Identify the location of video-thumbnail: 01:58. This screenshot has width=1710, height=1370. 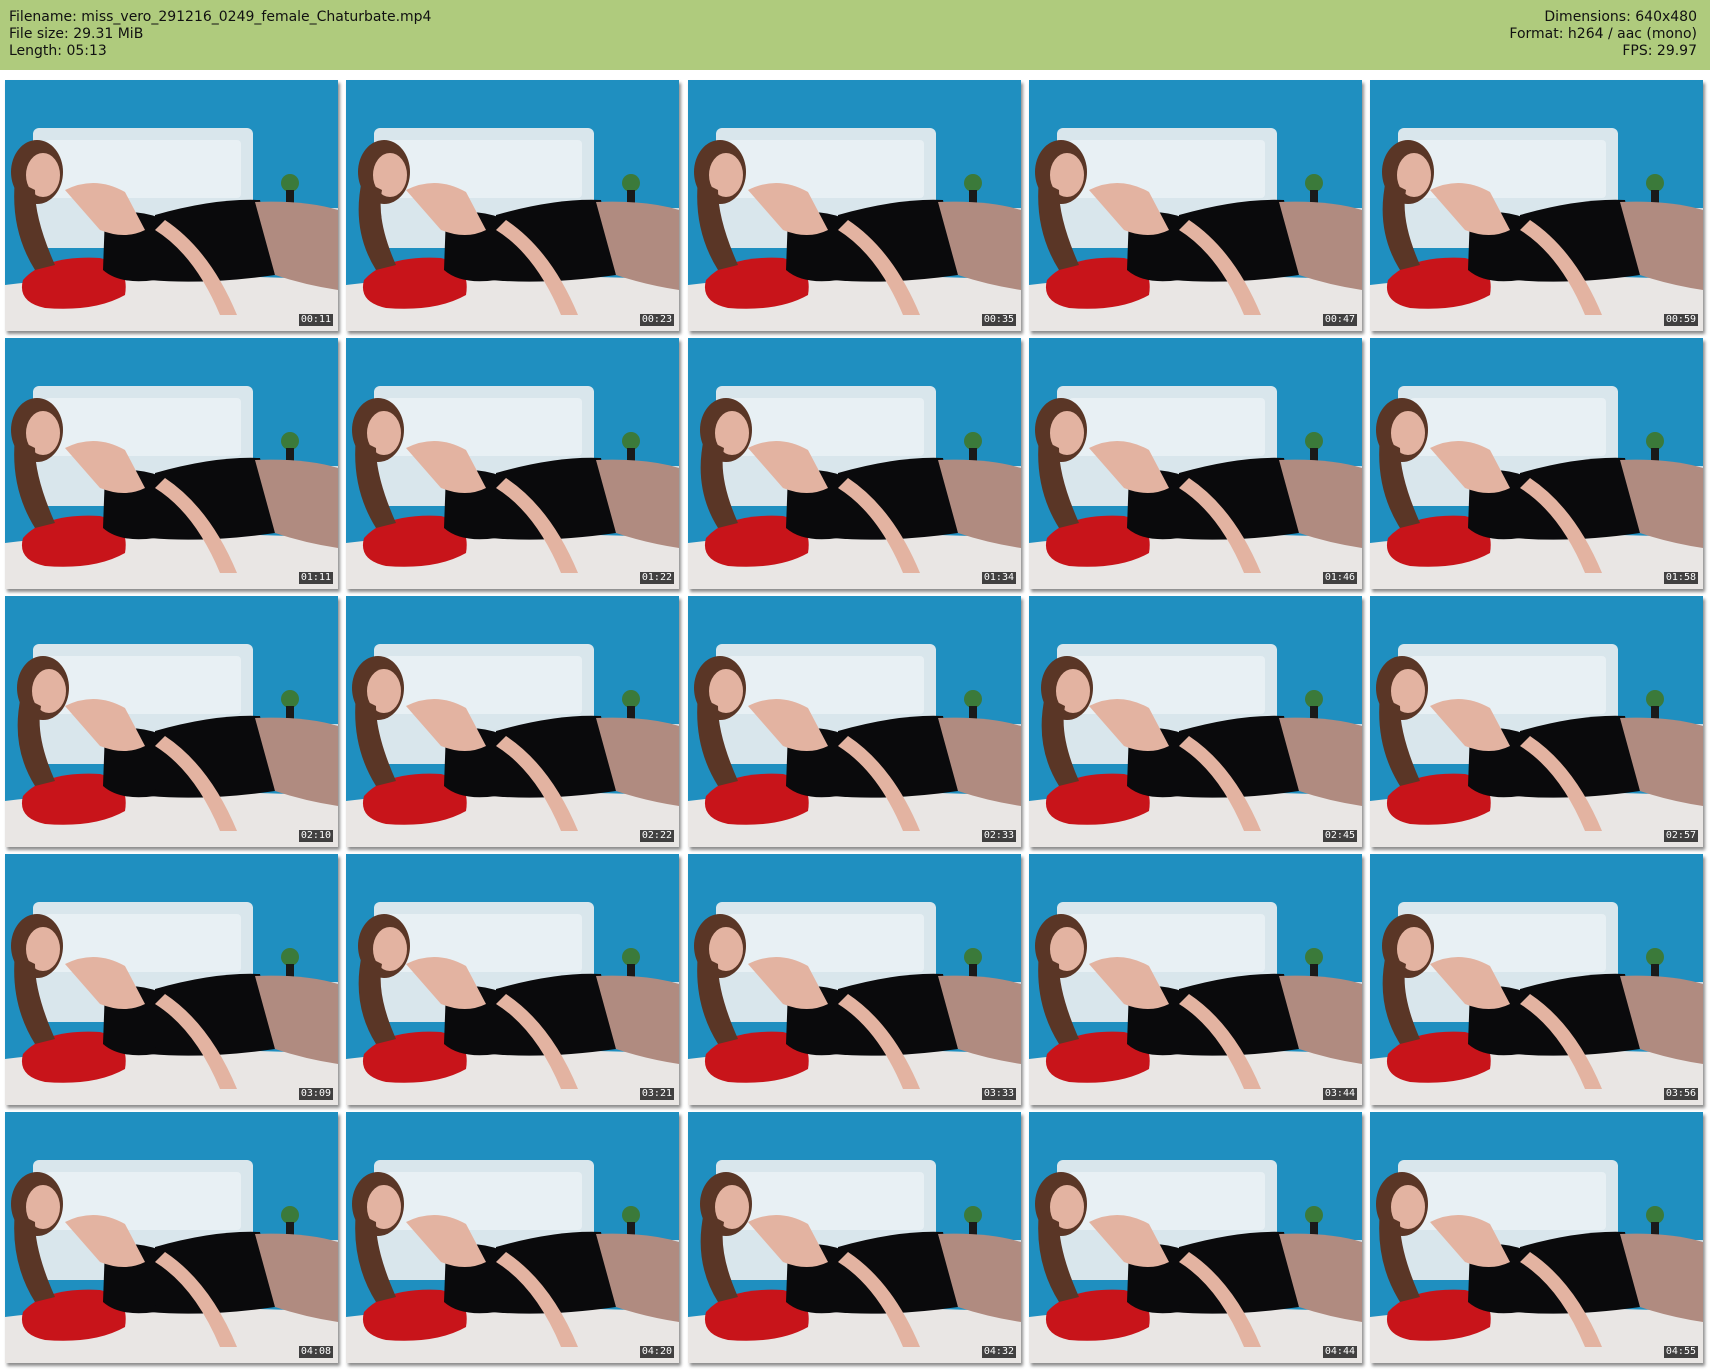
(1536, 463).